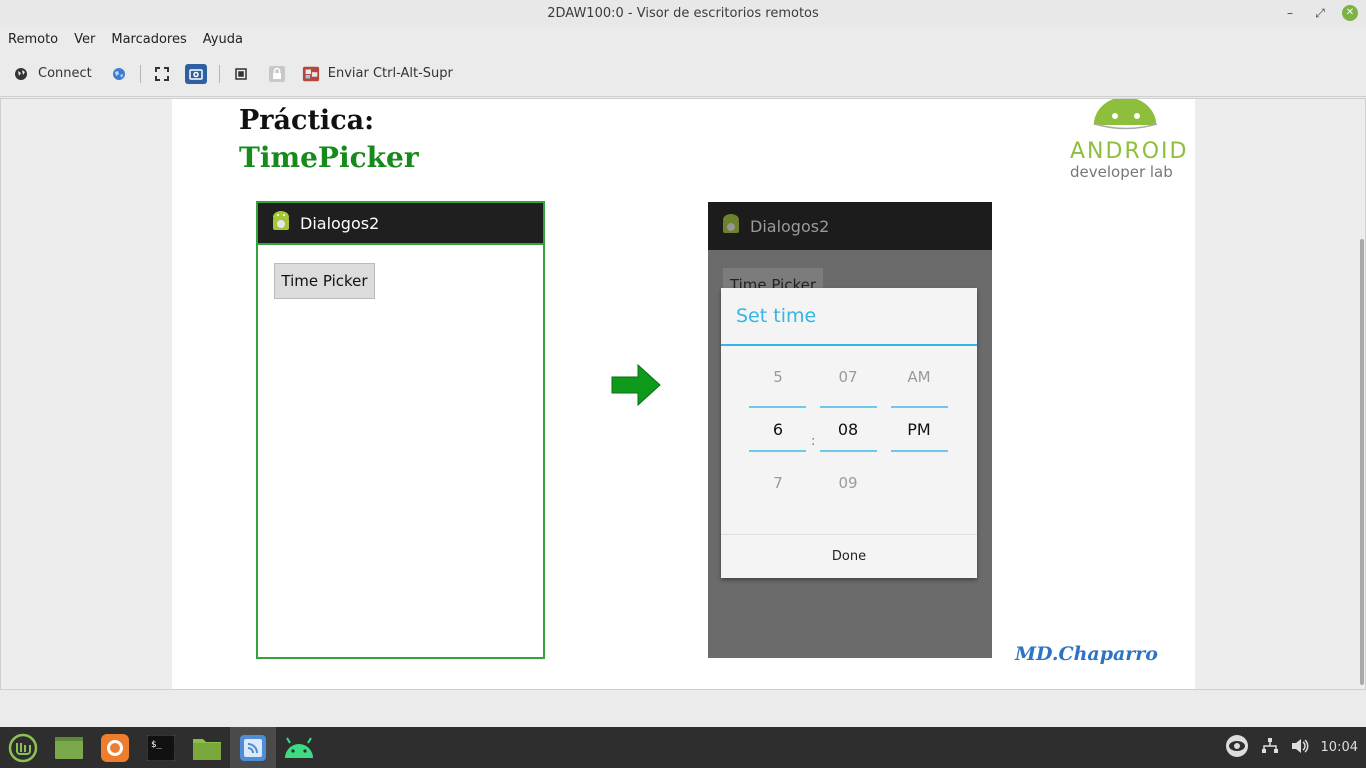 The image size is (1366, 768). Describe the element at coordinates (1362, 462) in the screenshot. I see `vertical-scrollbar` at that location.